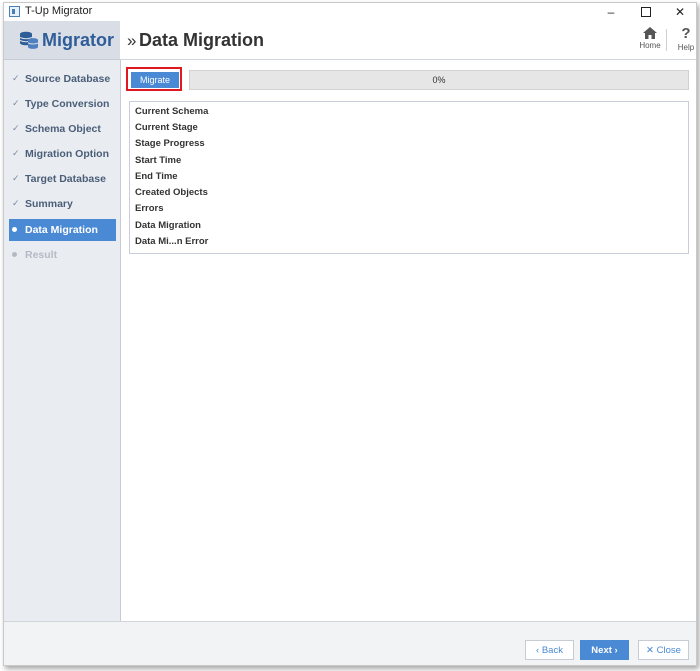 The image size is (700, 671). What do you see at coordinates (666, 40) in the screenshot?
I see `header-divider` at bounding box center [666, 40].